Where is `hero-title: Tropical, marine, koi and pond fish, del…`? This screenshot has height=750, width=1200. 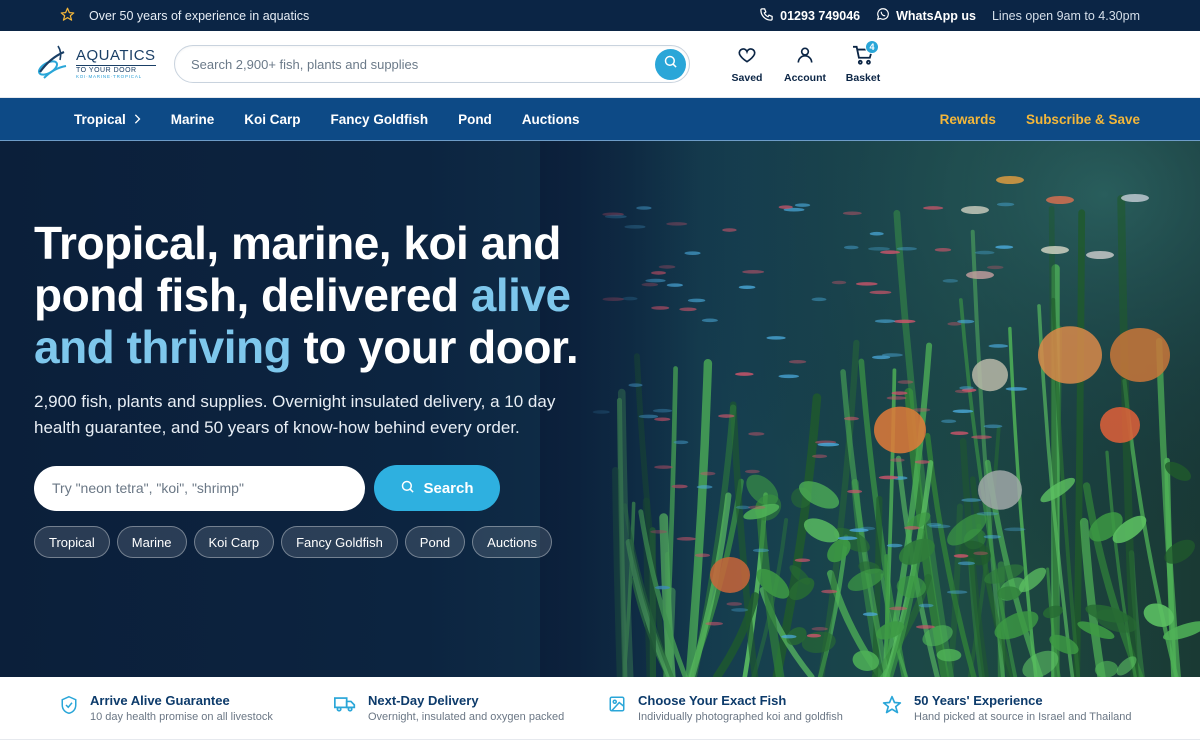
hero-title: Tropical, marine, koi and pond fish, del… is located at coordinates (314, 295).